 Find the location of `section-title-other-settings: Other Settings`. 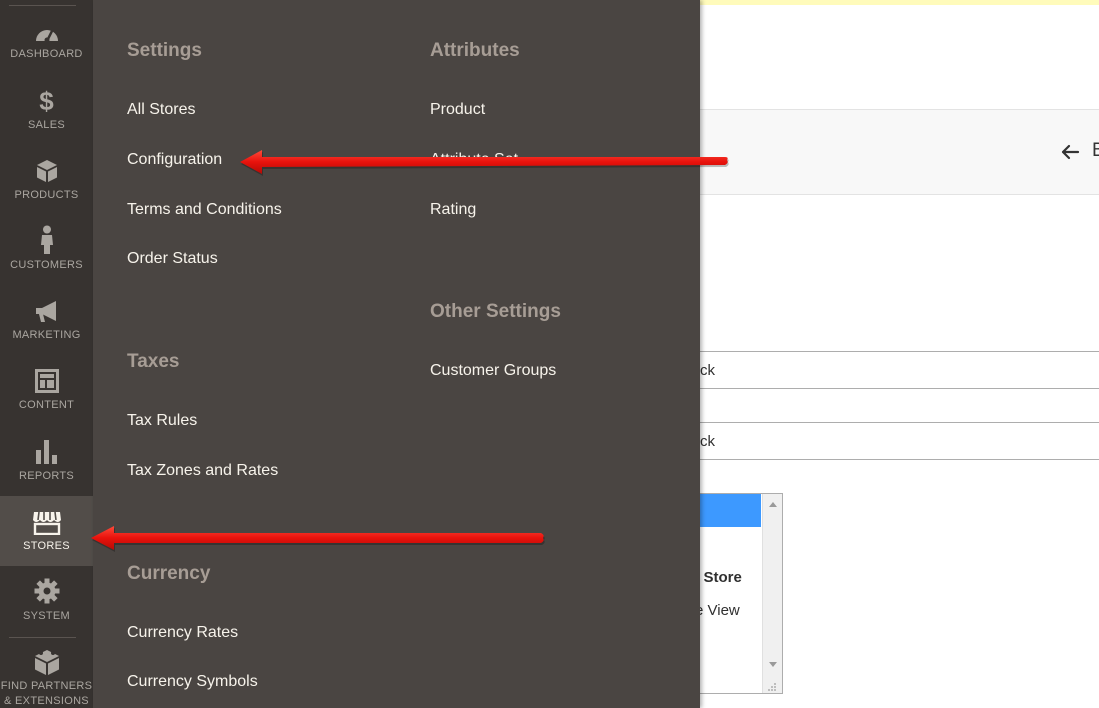

section-title-other-settings: Other Settings is located at coordinates (495, 311).